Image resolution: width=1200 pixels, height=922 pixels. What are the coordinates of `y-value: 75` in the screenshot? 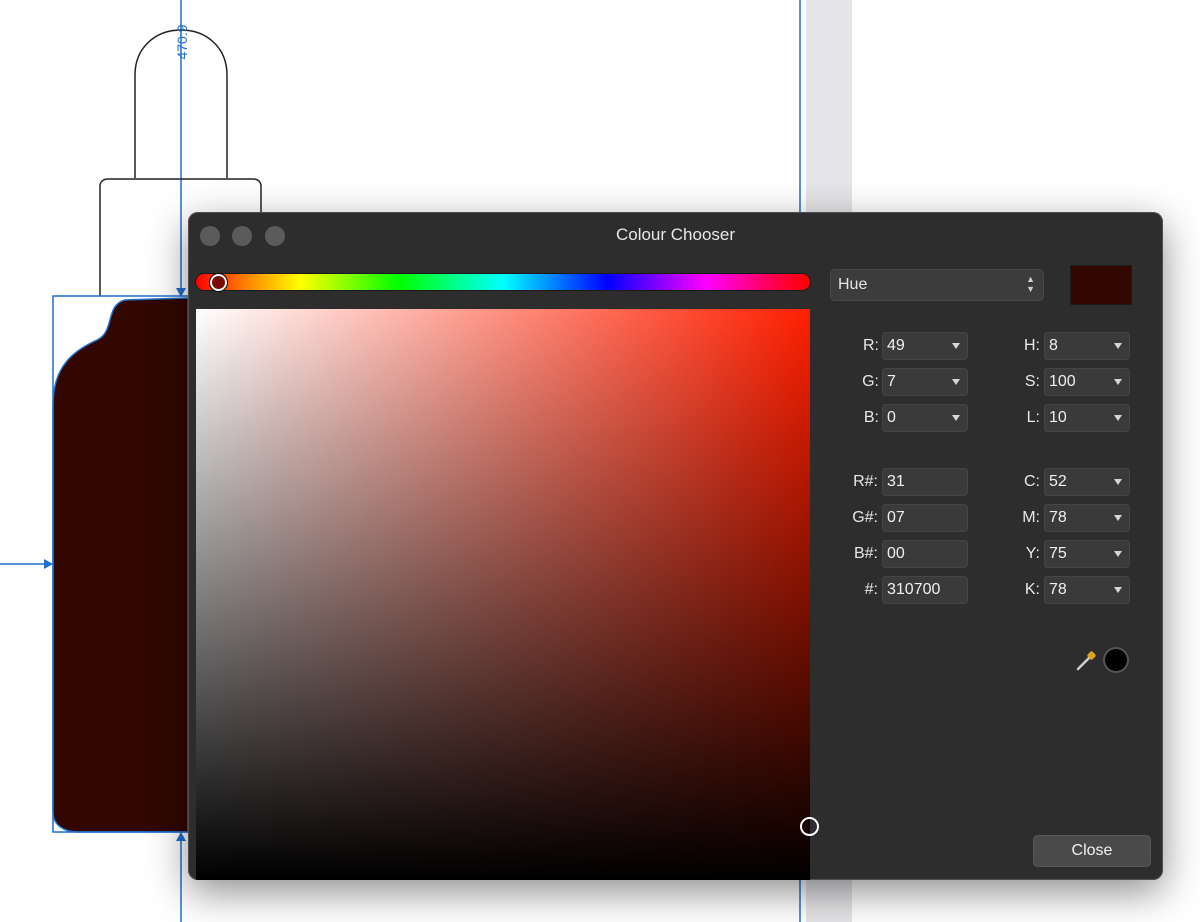 It's located at (1058, 553).